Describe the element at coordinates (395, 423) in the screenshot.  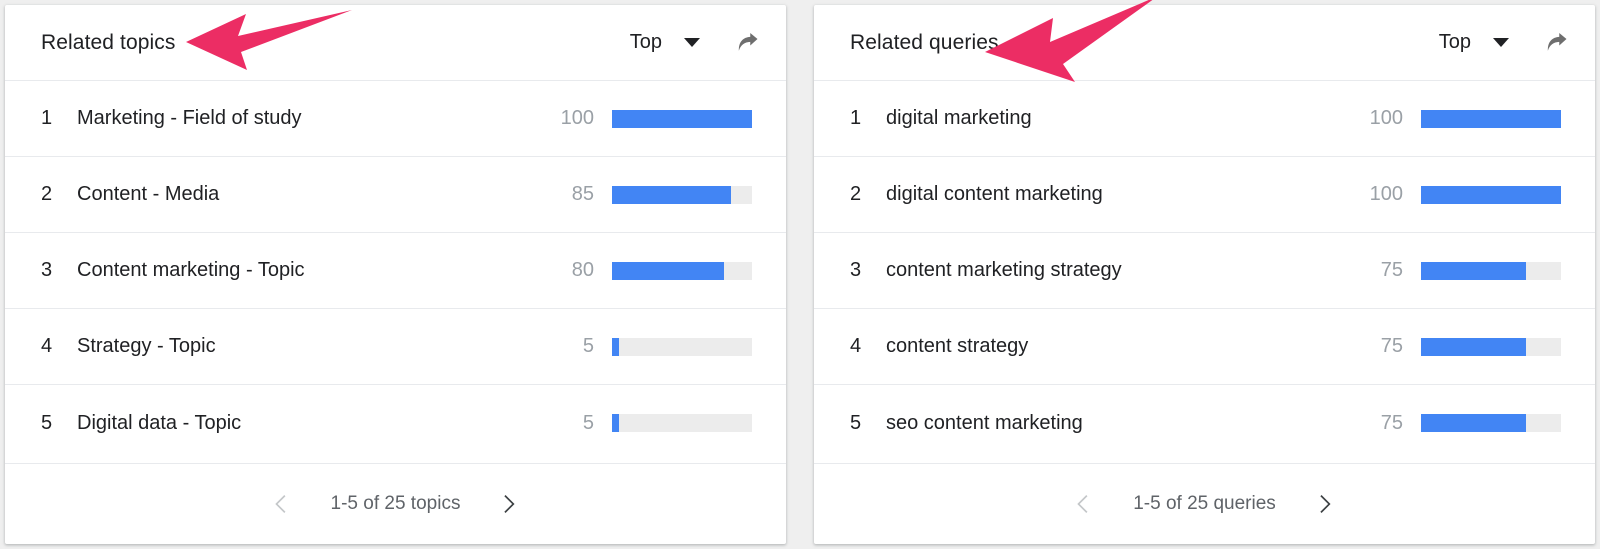
I see `list-item: 5 Digital data - Topic 5` at that location.